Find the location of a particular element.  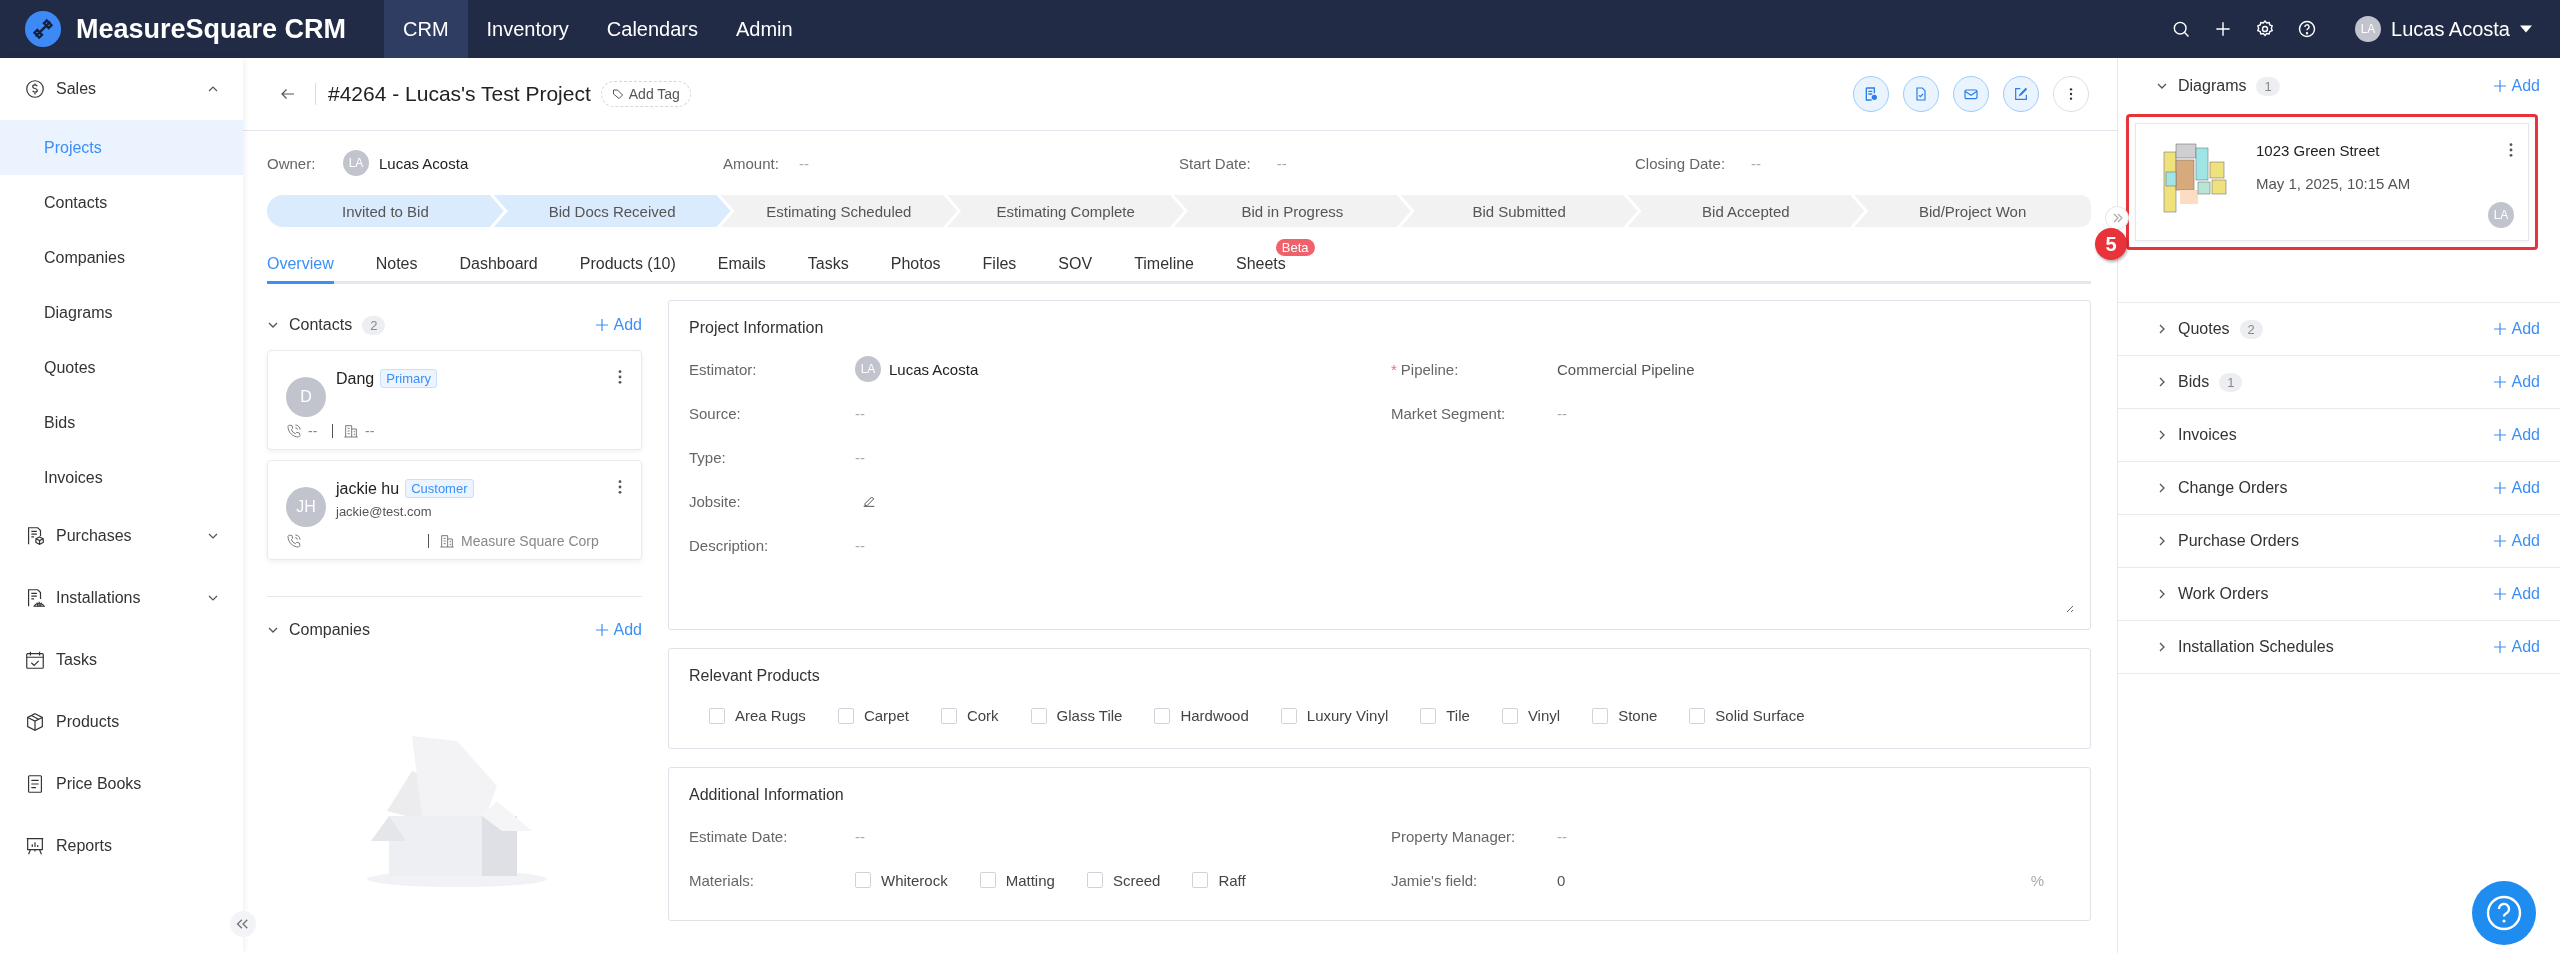

pipeline-stage: Bid Docs Received is located at coordinates (612, 211).